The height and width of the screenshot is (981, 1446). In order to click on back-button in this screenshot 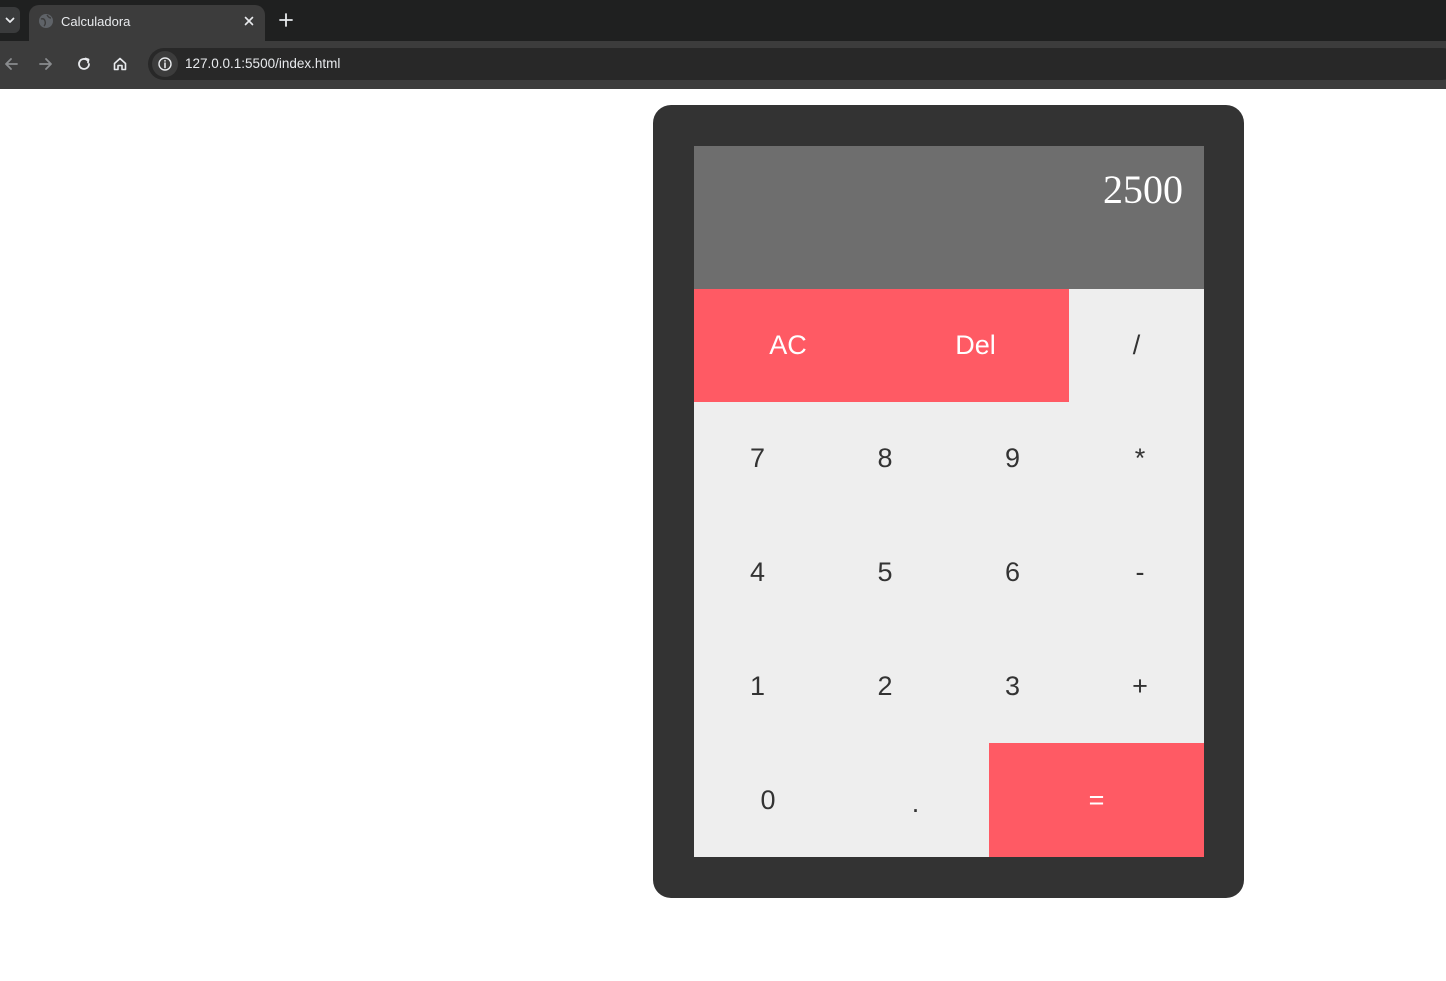, I will do `click(11, 64)`.